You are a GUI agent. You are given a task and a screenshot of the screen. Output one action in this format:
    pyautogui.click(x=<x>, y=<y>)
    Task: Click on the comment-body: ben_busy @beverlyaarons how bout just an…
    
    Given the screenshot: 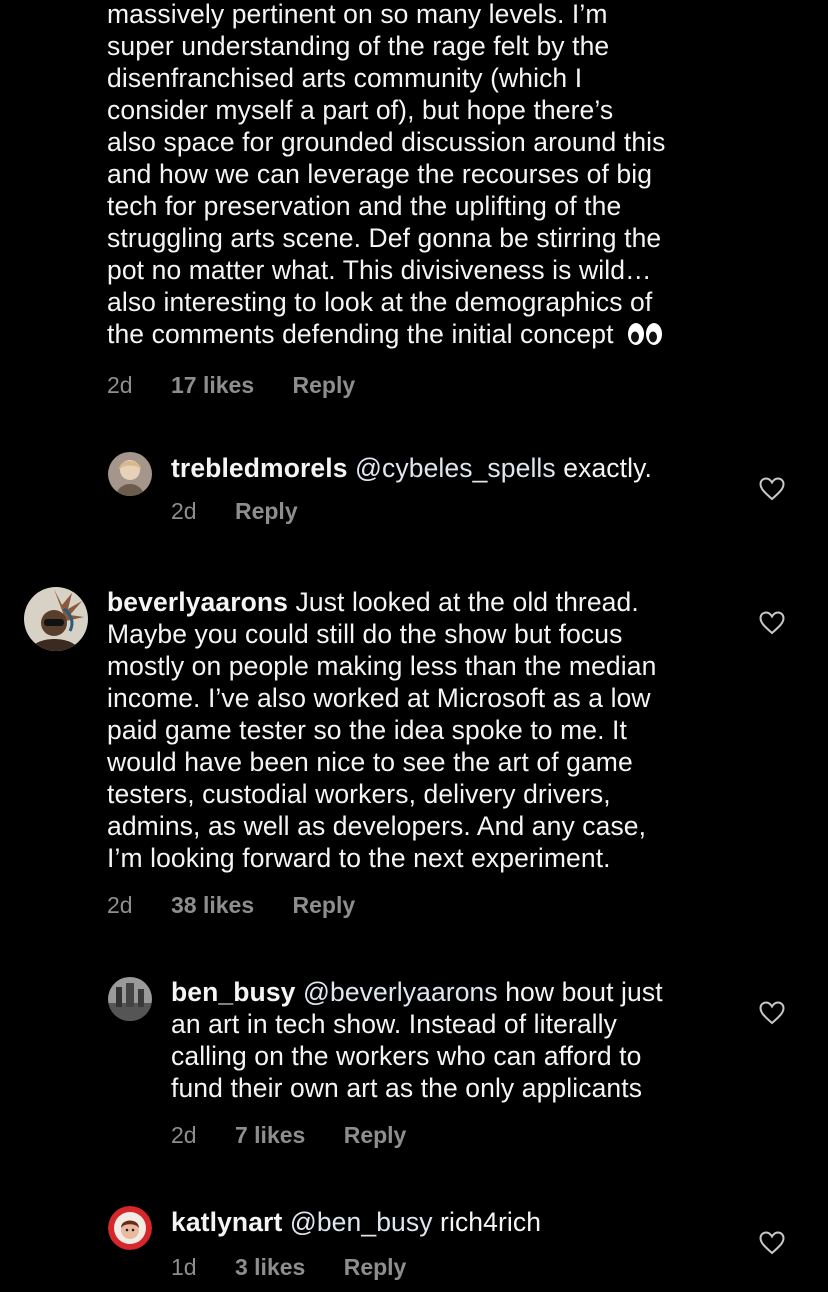 What is the action you would take?
    pyautogui.click(x=451, y=1040)
    